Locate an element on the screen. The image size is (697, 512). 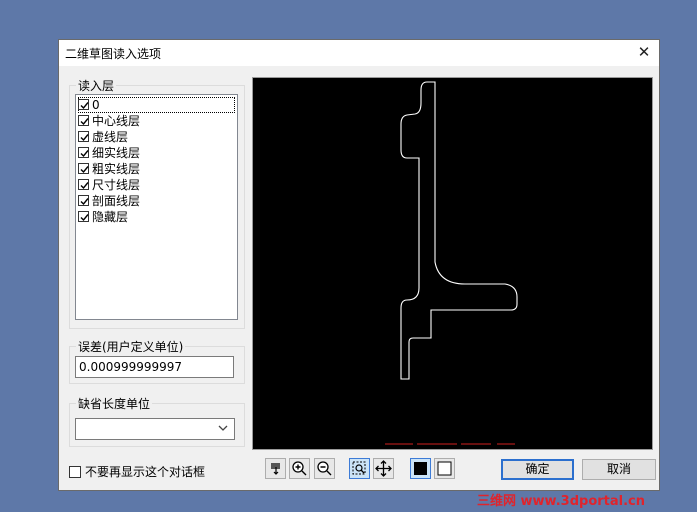
layer-name: 中心线层 is located at coordinates (116, 121).